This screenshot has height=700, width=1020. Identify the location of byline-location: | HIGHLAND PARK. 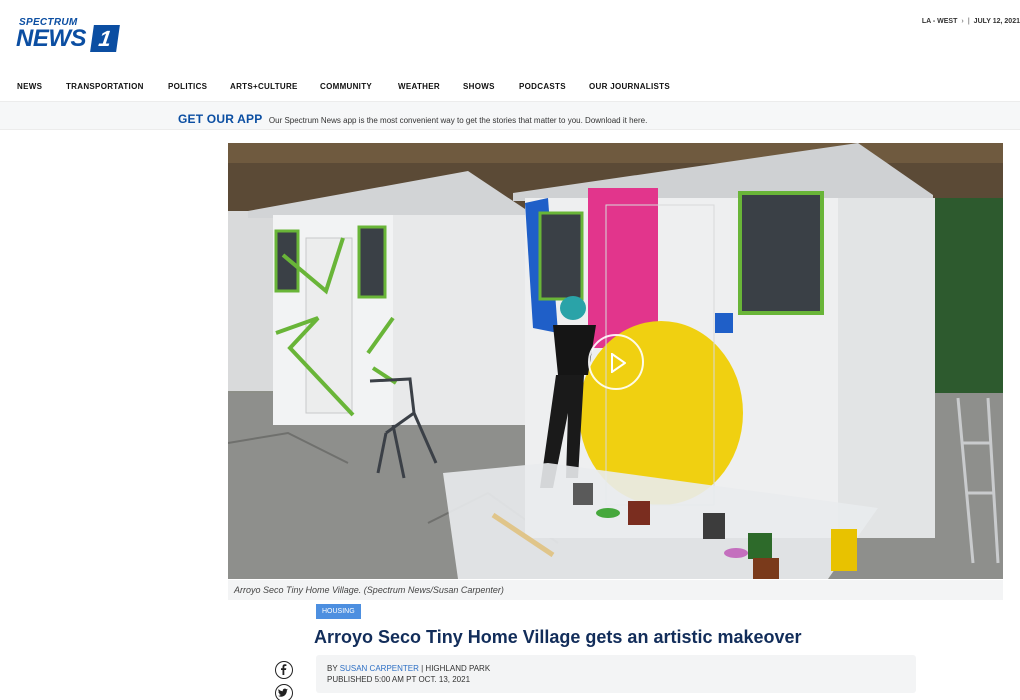
(454, 668).